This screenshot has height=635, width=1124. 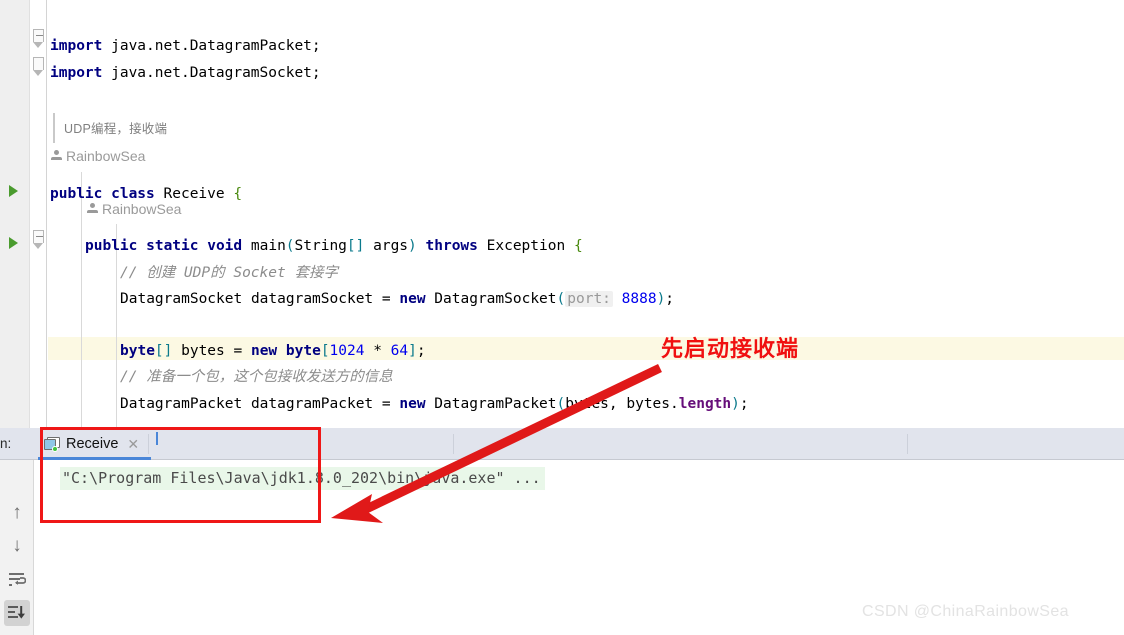 What do you see at coordinates (634, 299) in the screenshot?
I see `code-token: 8888` at bounding box center [634, 299].